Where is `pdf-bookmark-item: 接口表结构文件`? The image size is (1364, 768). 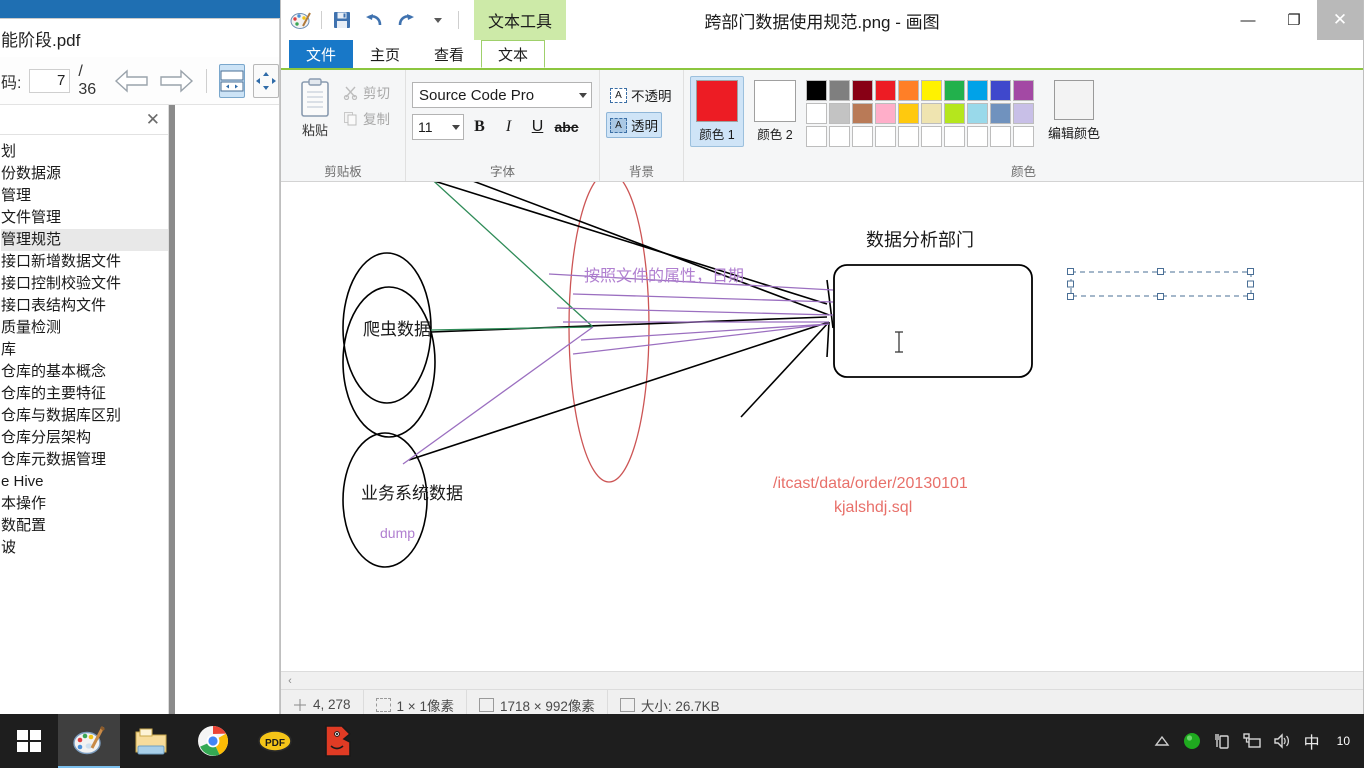 pdf-bookmark-item: 接口表结构文件 is located at coordinates (84, 306).